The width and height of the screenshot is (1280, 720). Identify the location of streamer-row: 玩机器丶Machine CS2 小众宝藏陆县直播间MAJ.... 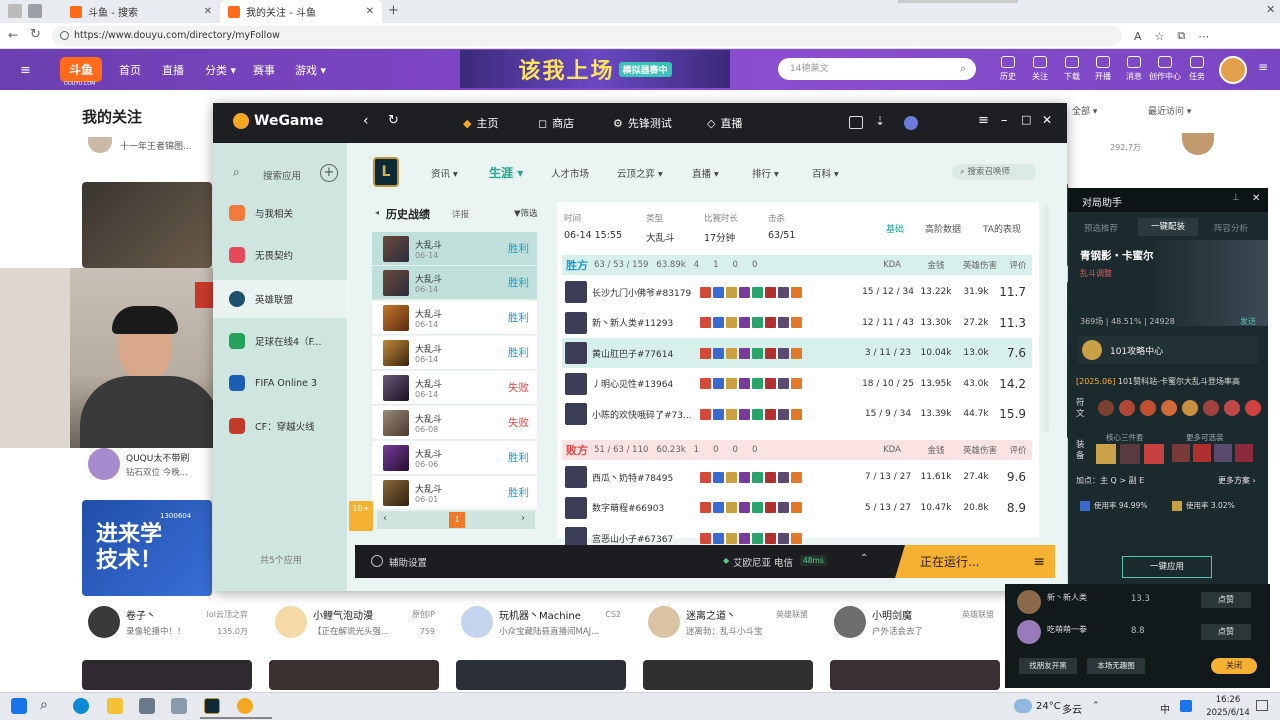
(541, 622).